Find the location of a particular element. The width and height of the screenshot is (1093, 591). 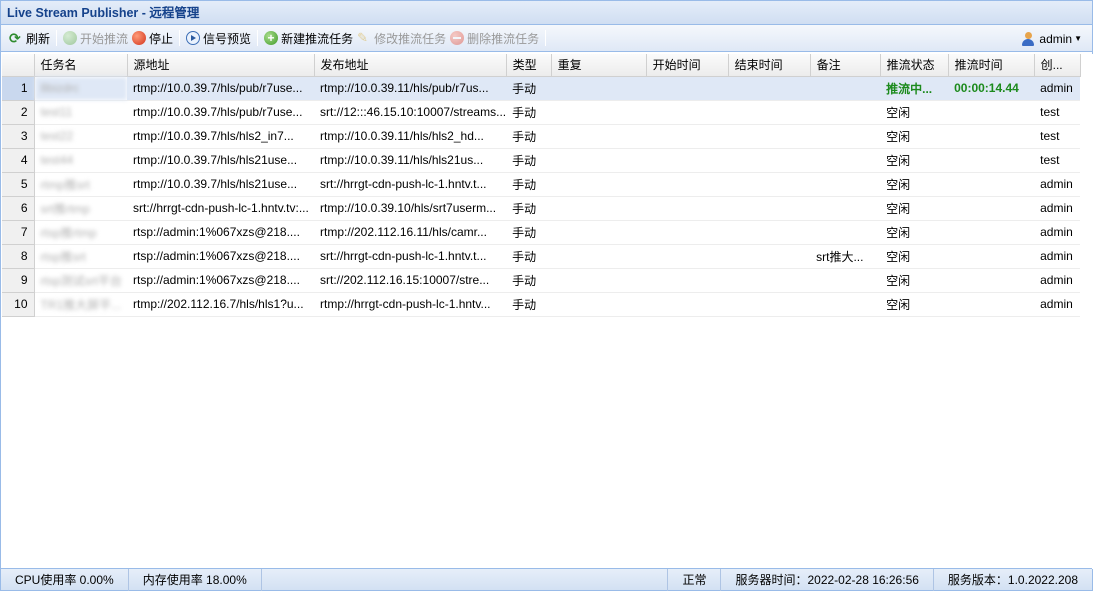

stop-button: 停止 is located at coordinates (152, 38).